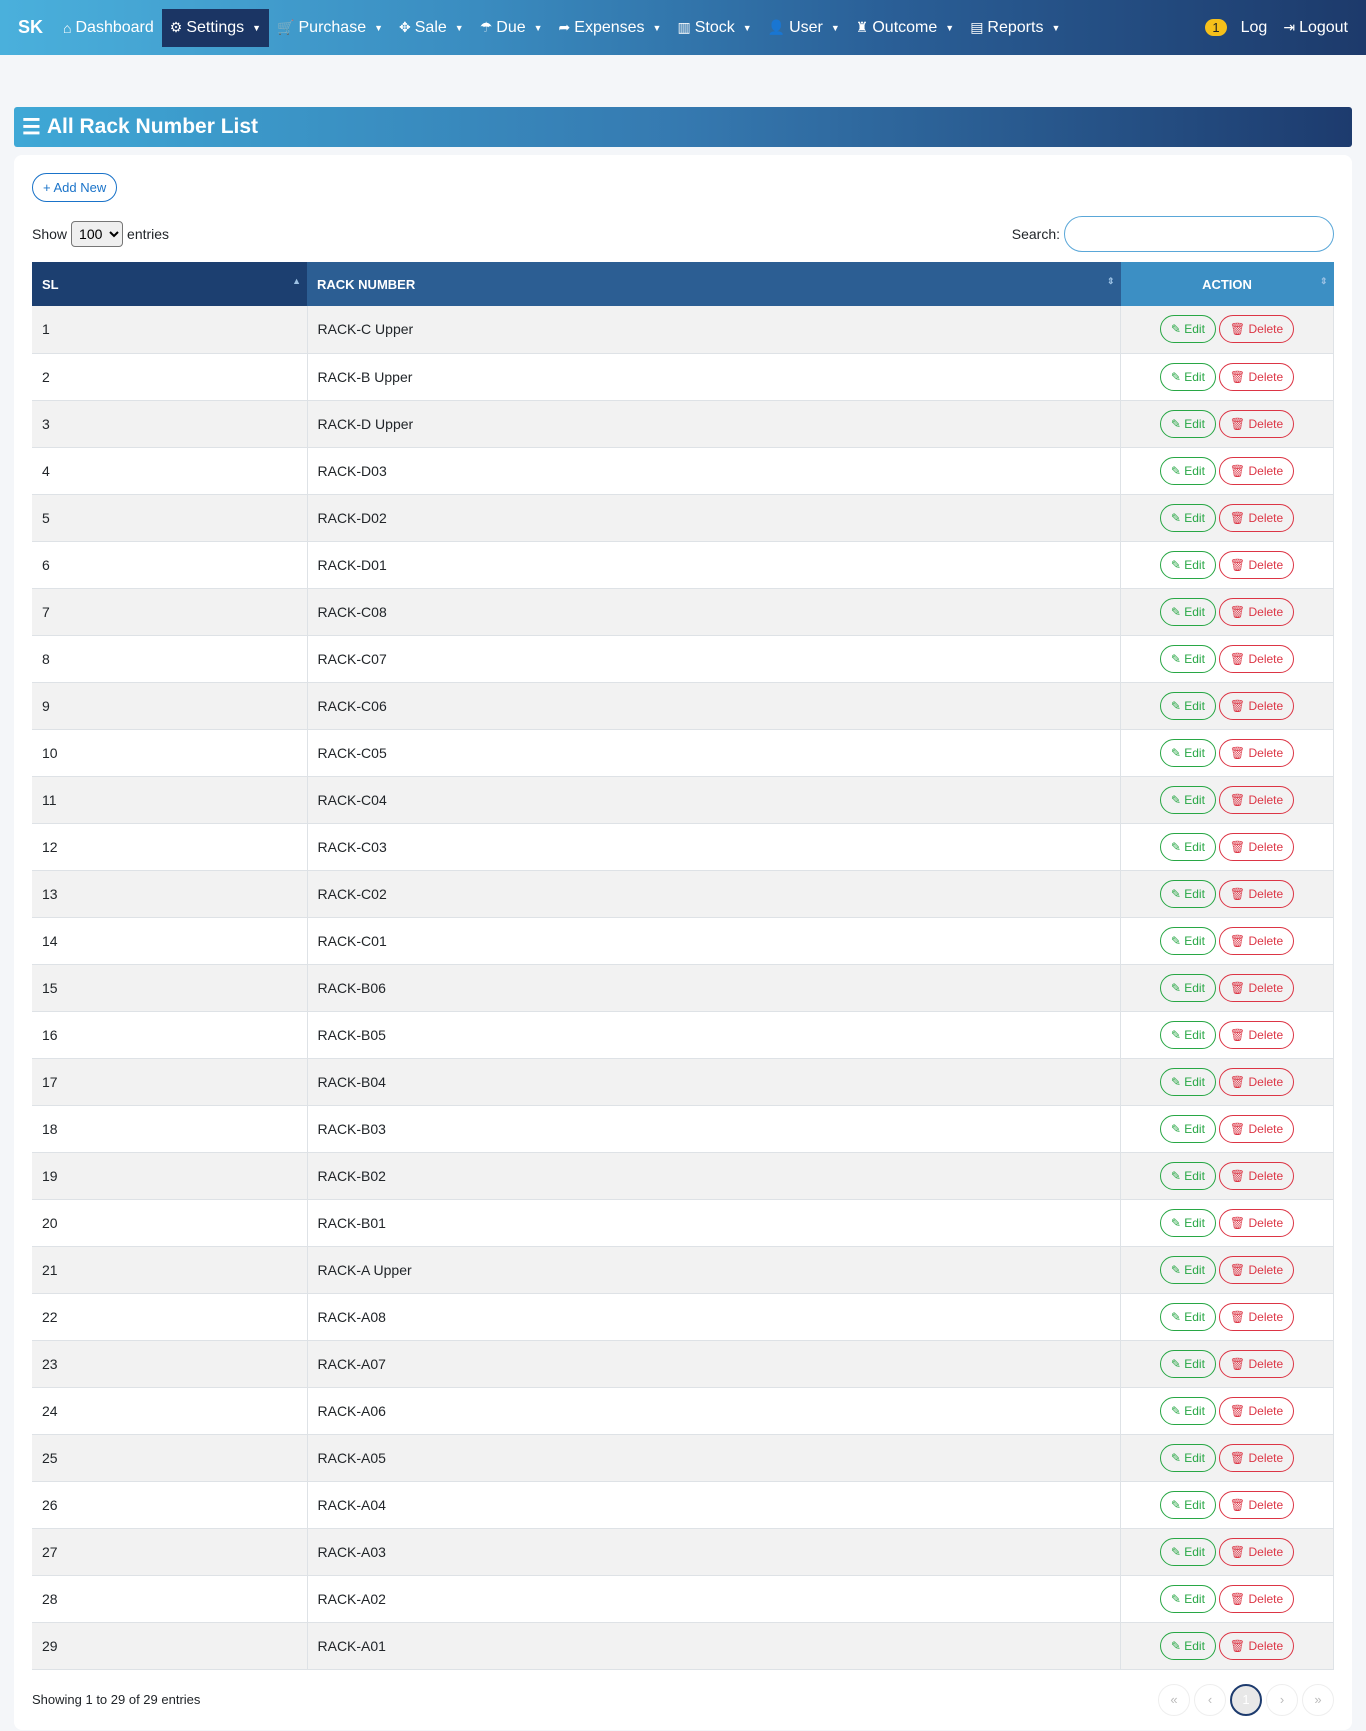 The width and height of the screenshot is (1366, 1731). What do you see at coordinates (714, 28) in the screenshot?
I see `nav-stock: ▥ Stock ▼` at bounding box center [714, 28].